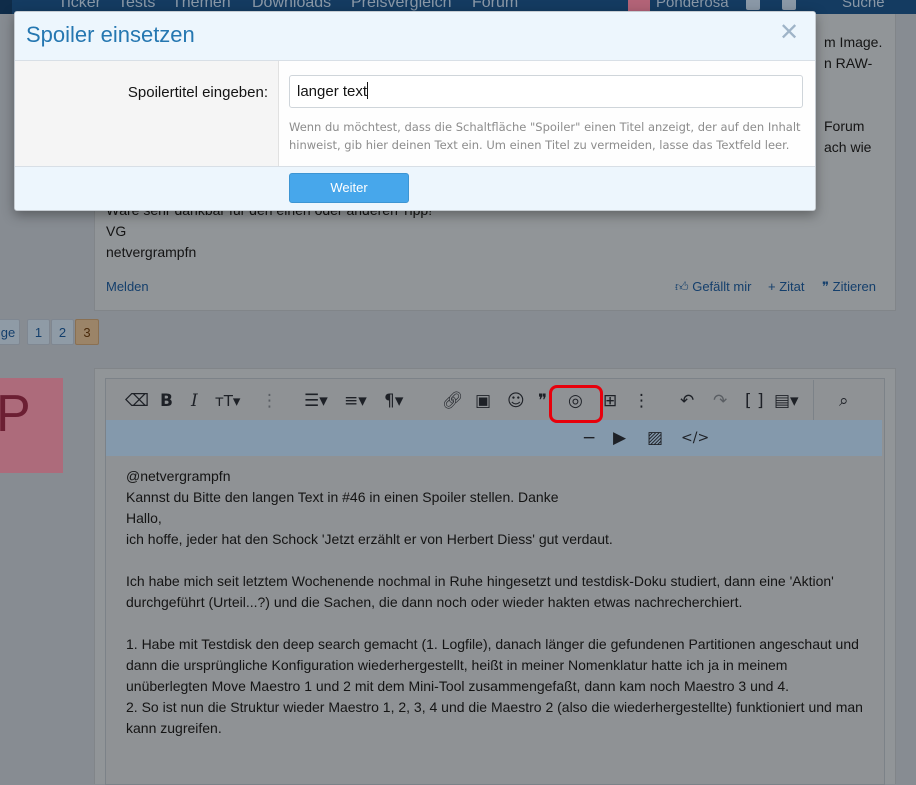 This screenshot has width=916, height=785. I want to click on post-text-fragment: Forum, so click(844, 126).